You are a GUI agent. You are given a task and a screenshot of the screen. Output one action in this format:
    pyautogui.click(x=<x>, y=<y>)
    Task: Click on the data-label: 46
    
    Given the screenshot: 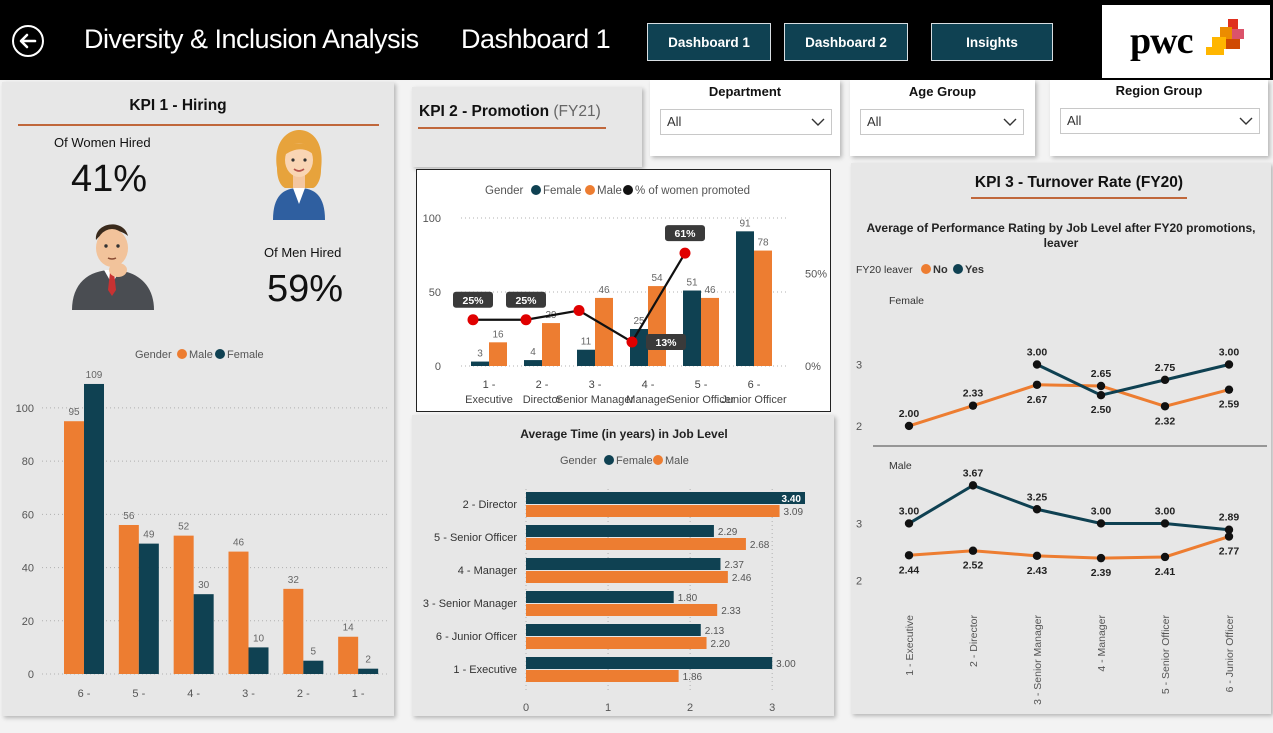 What is the action you would take?
    pyautogui.click(x=604, y=290)
    